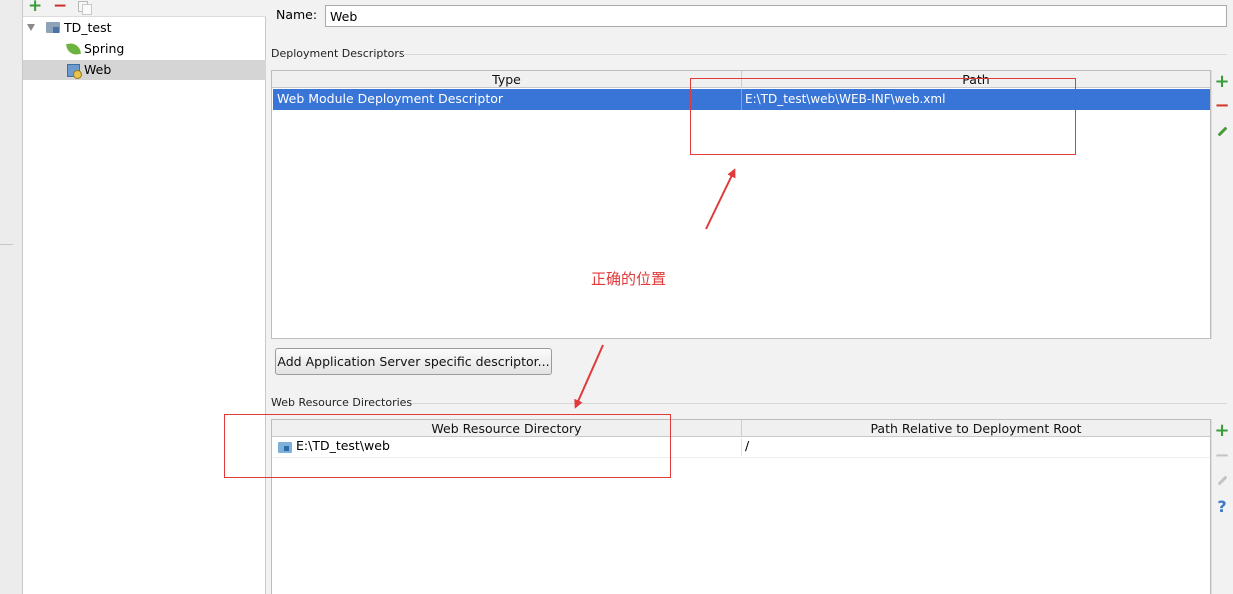 The image size is (1233, 594). Describe the element at coordinates (720, 199) in the screenshot. I see `arrow-to-path` at that location.